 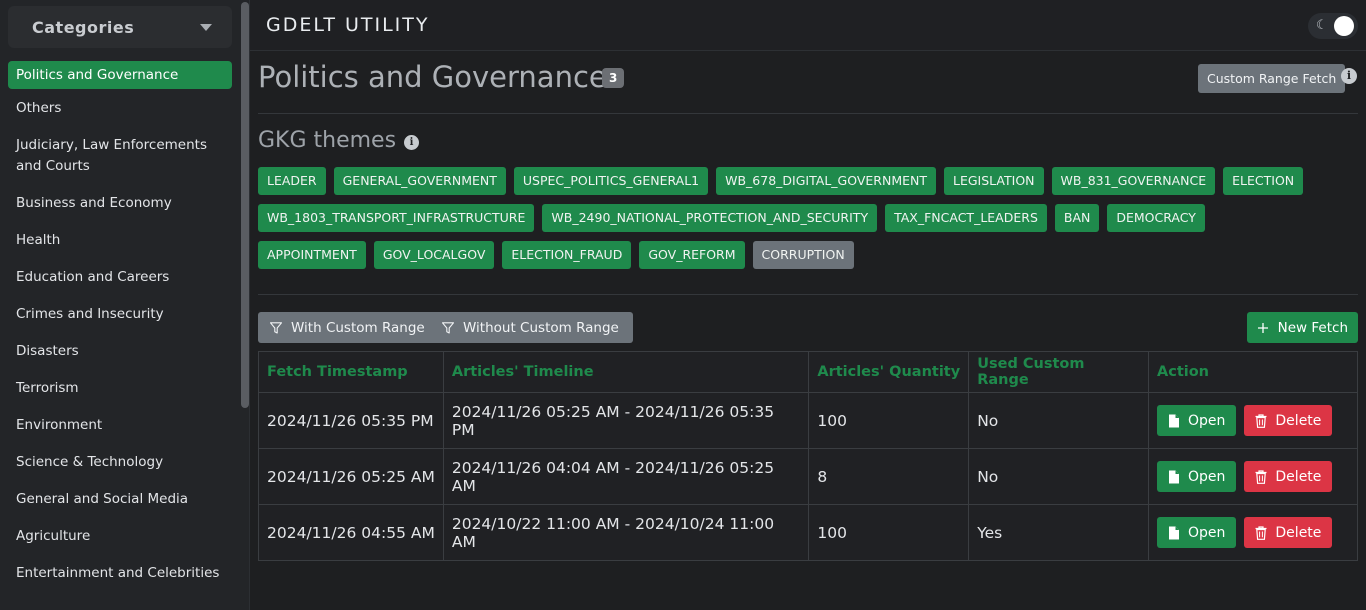 What do you see at coordinates (419, 181) in the screenshot?
I see `theme-chip: GENERAL_GOVERNMENT` at bounding box center [419, 181].